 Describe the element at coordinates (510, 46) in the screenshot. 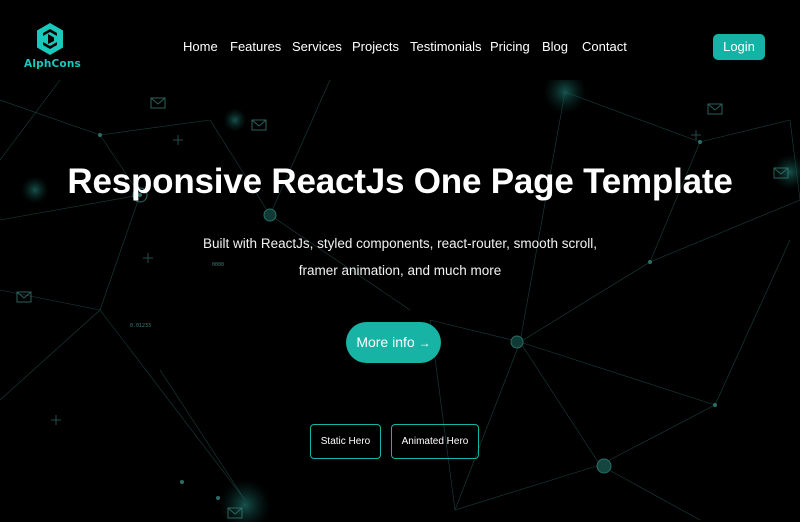

I see `nav-item-pricing: Pricing` at that location.